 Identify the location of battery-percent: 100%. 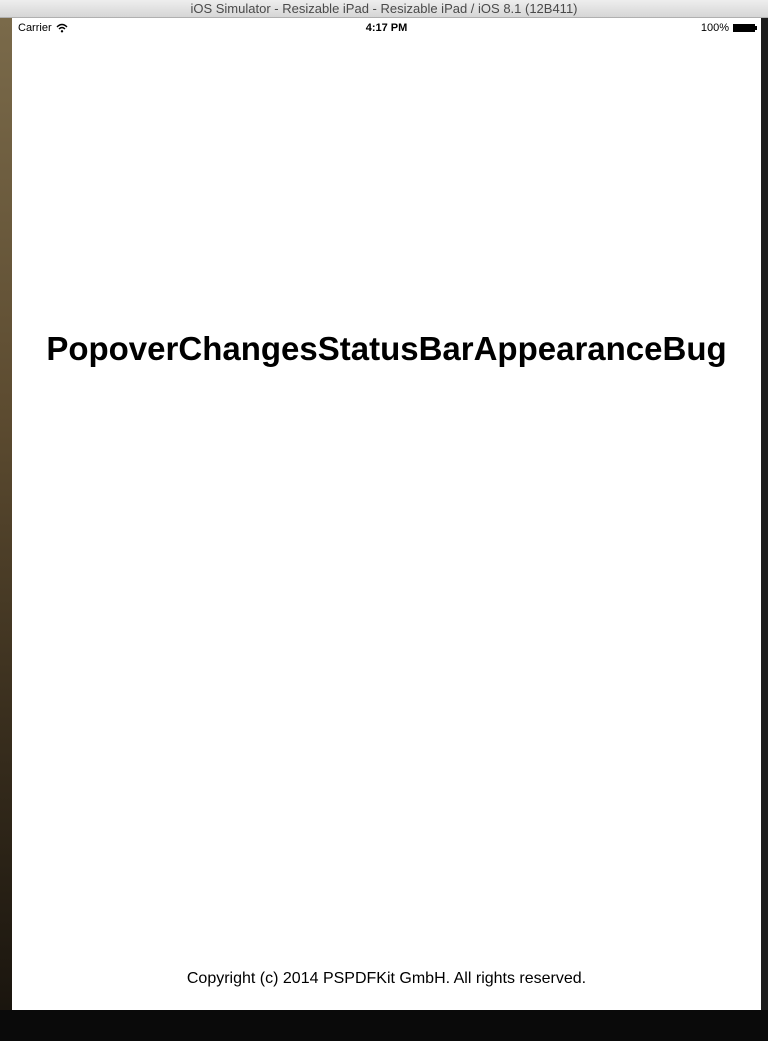
(714, 28).